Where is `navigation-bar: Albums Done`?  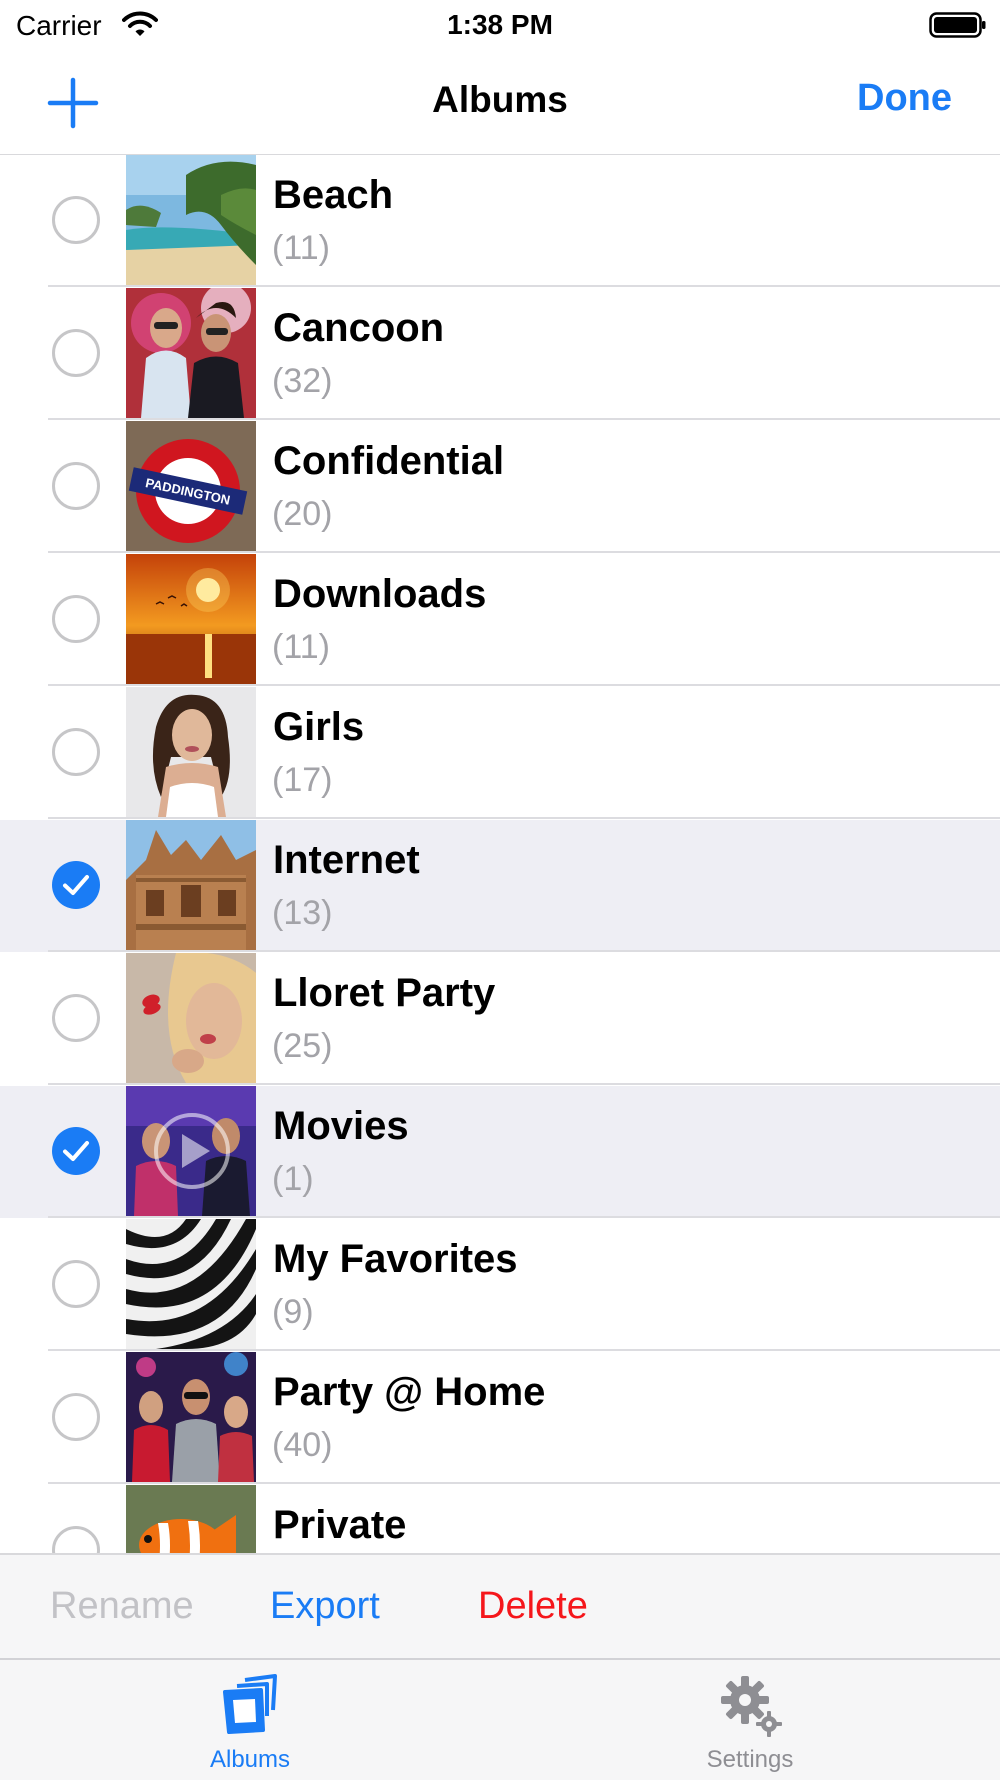 navigation-bar: Albums Done is located at coordinates (500, 104).